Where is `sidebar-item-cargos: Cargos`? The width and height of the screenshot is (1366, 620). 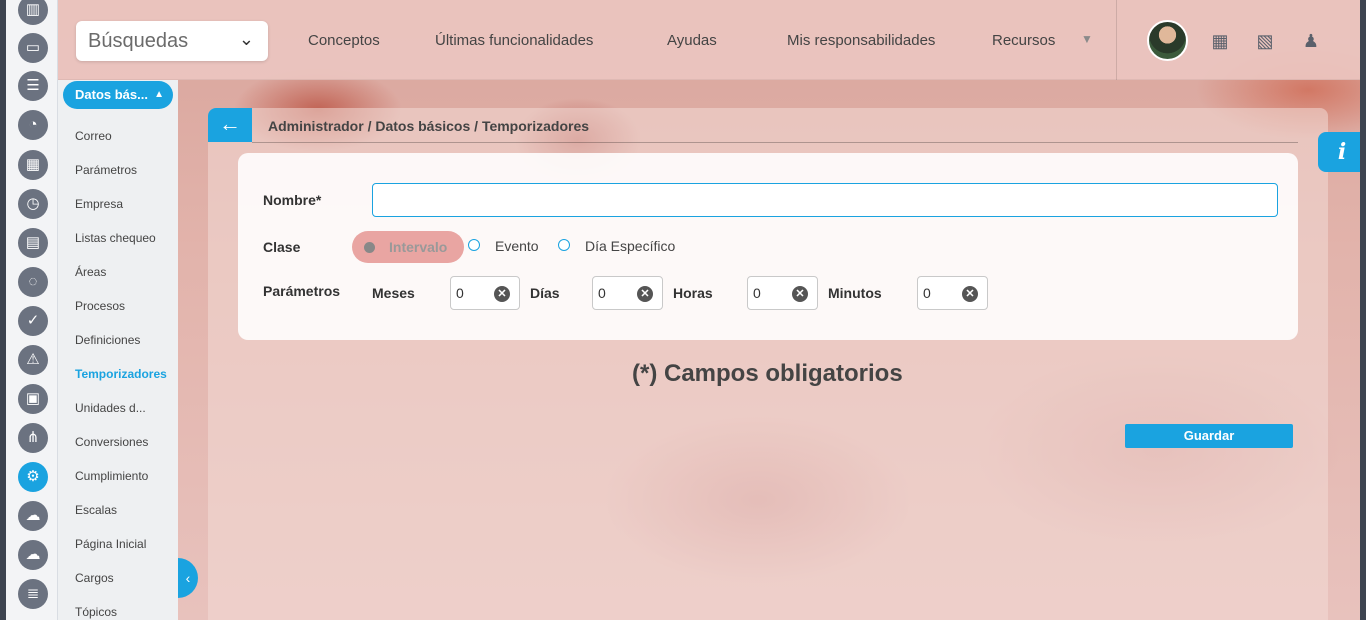
sidebar-item-cargos: Cargos is located at coordinates (94, 578).